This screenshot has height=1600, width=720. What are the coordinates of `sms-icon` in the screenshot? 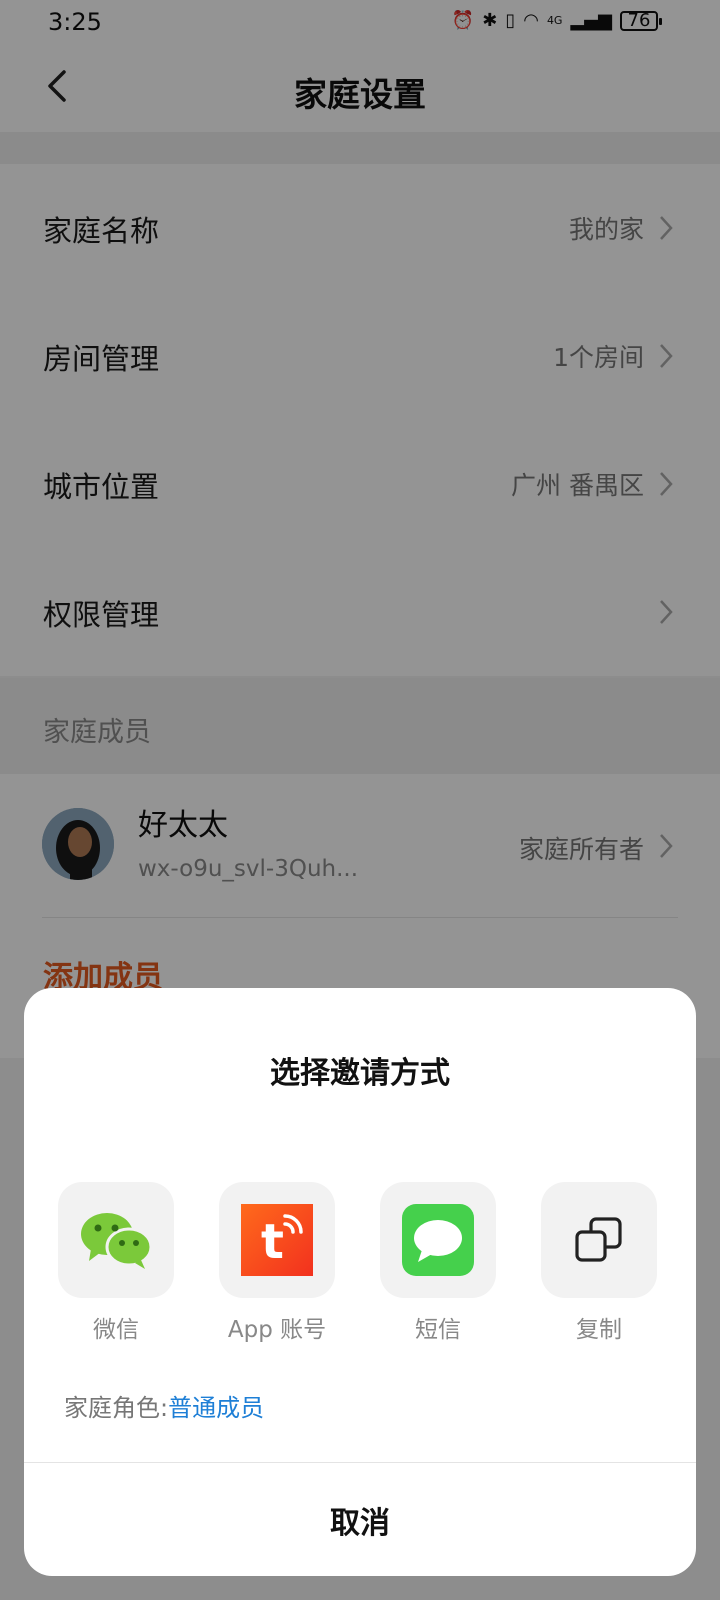 It's located at (438, 1240).